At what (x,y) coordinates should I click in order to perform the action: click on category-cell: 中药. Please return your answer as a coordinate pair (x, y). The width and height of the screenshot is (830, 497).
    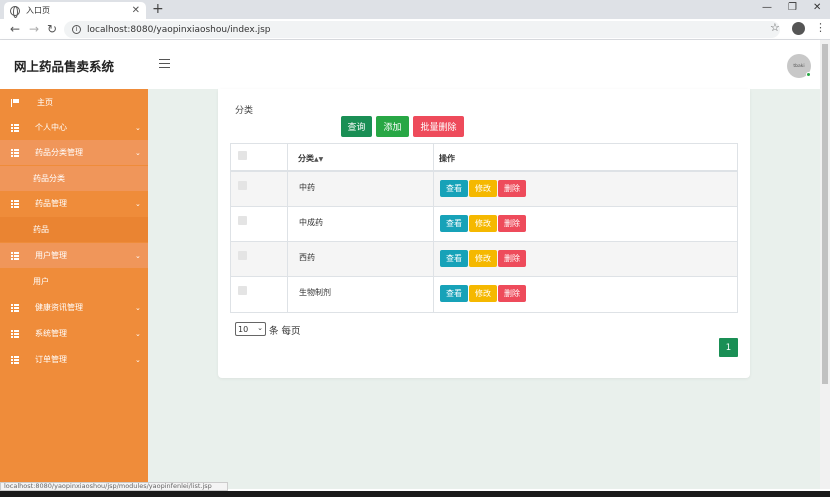
    Looking at the image, I should click on (307, 187).